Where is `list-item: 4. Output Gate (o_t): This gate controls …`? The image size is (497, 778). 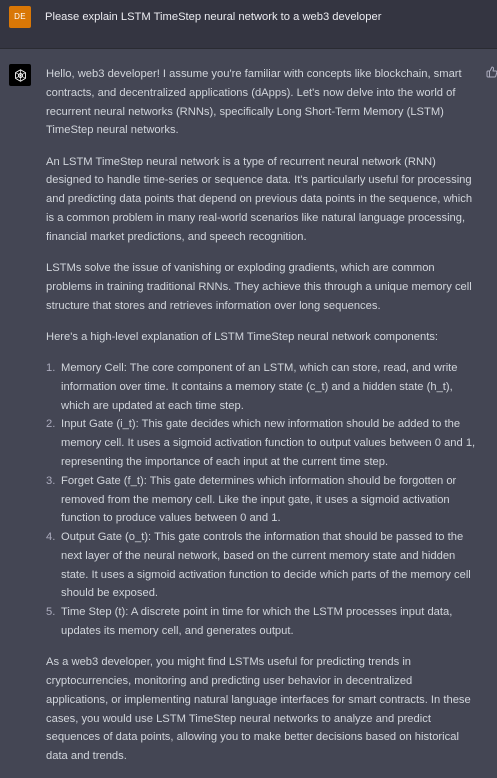
list-item: 4. Output Gate (o_t): This gate controls … is located at coordinates (261, 565).